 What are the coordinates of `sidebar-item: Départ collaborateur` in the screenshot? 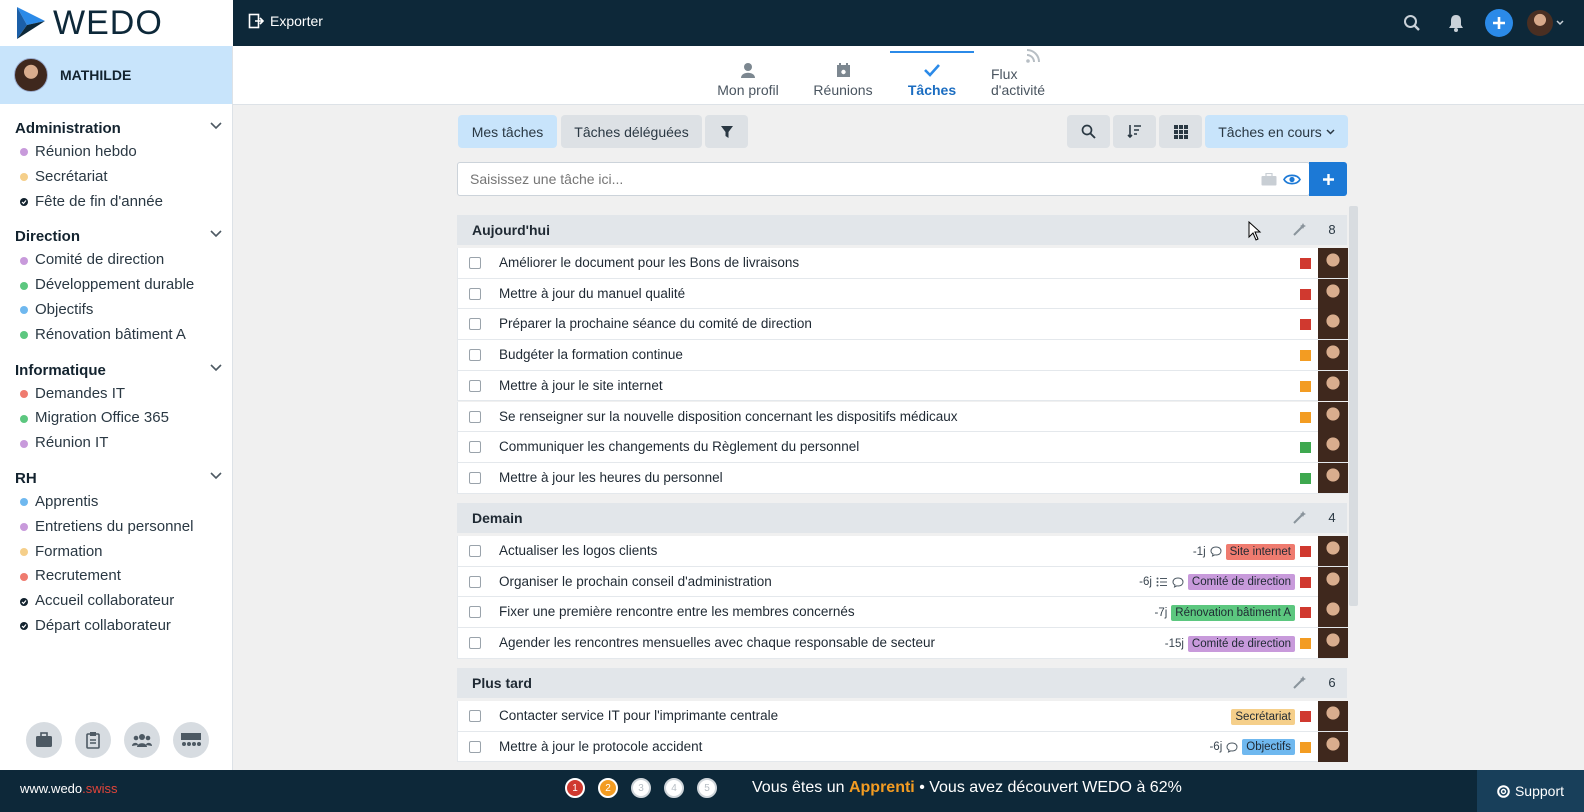 It's located at (116, 626).